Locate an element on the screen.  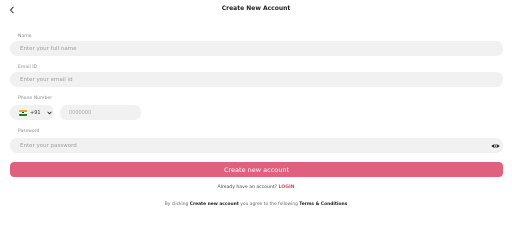
header: Create New Account is located at coordinates (256, 10).